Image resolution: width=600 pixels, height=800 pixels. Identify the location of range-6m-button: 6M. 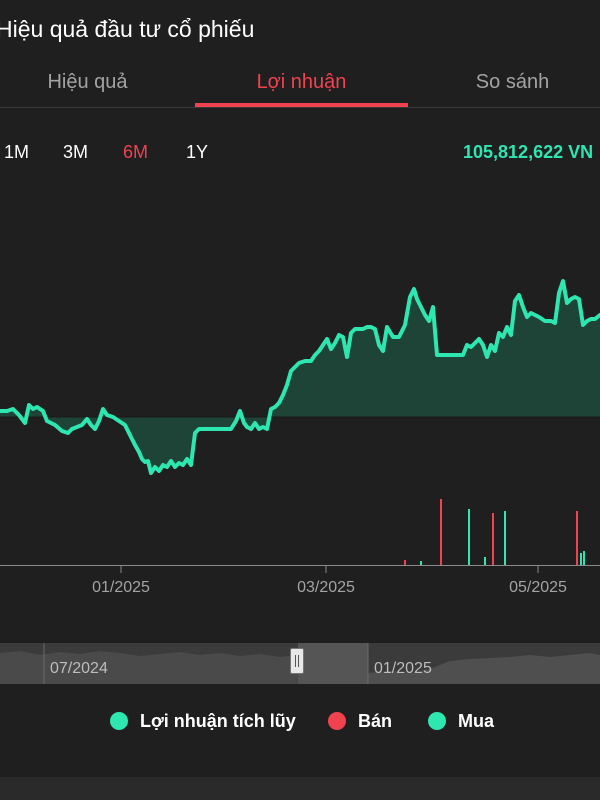
(135, 152).